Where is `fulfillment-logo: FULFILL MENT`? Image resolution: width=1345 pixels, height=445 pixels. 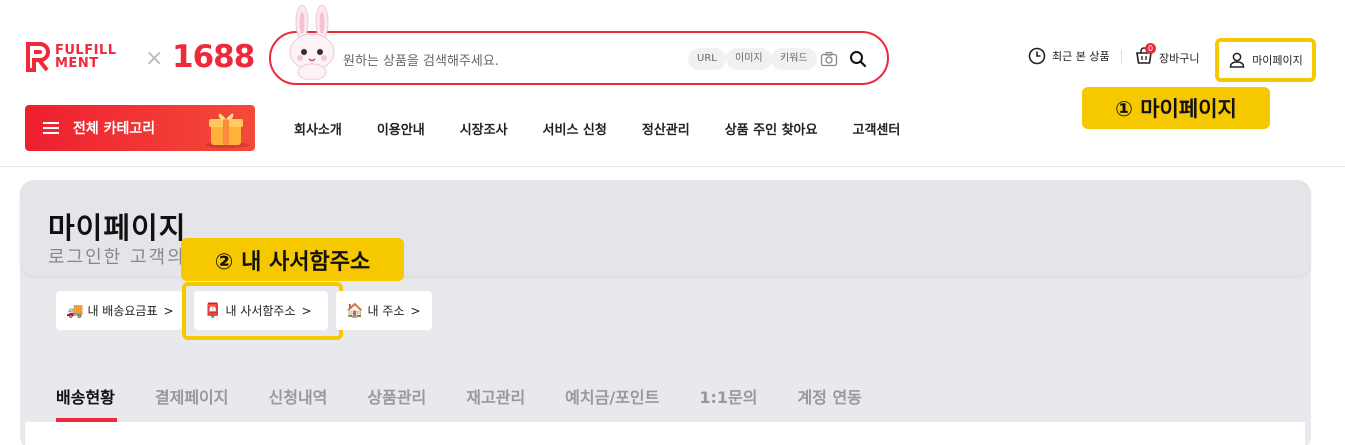 fulfillment-logo: FULFILL MENT is located at coordinates (71, 57).